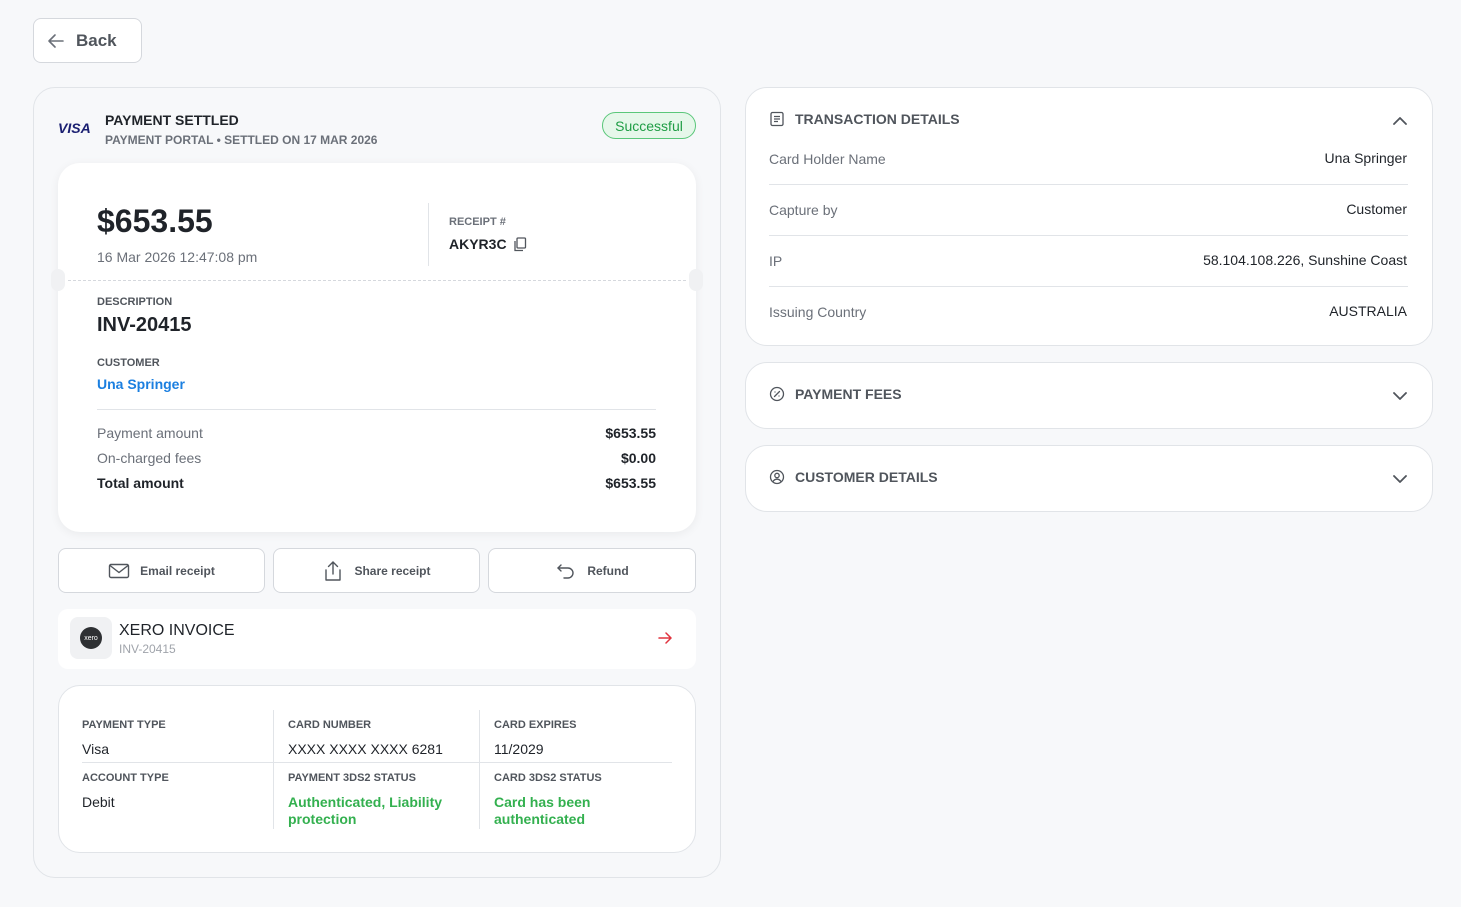 Image resolution: width=1461 pixels, height=907 pixels. I want to click on user-circle-icon, so click(777, 477).